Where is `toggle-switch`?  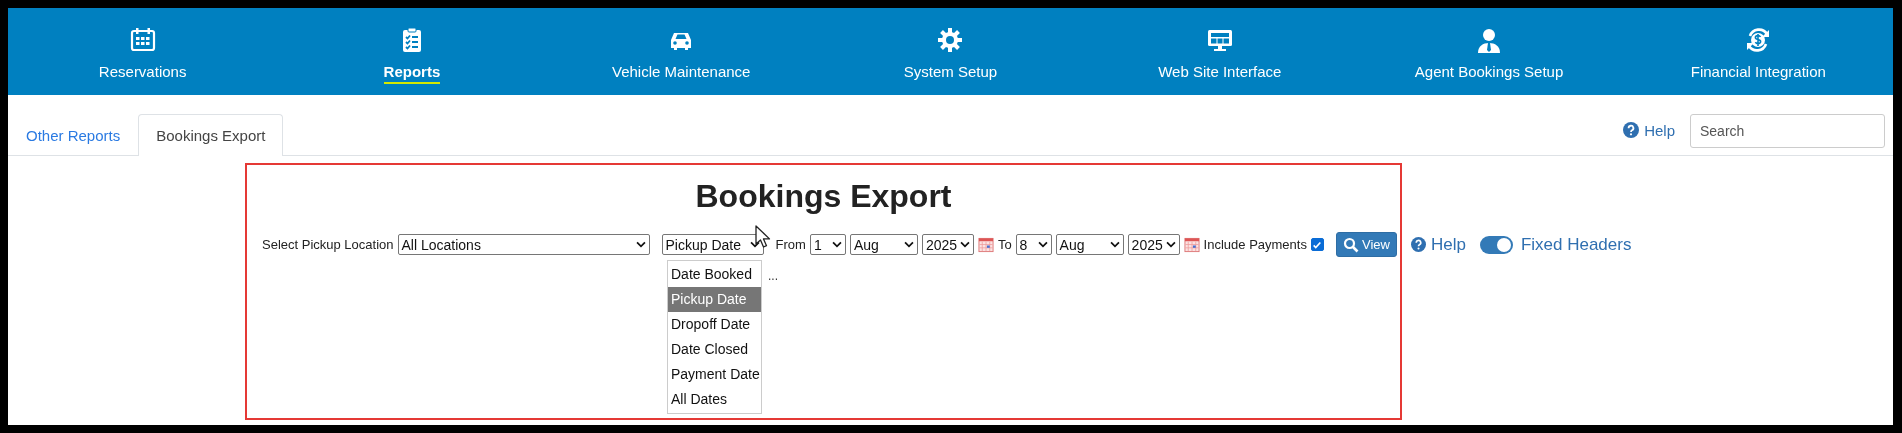 toggle-switch is located at coordinates (1496, 244).